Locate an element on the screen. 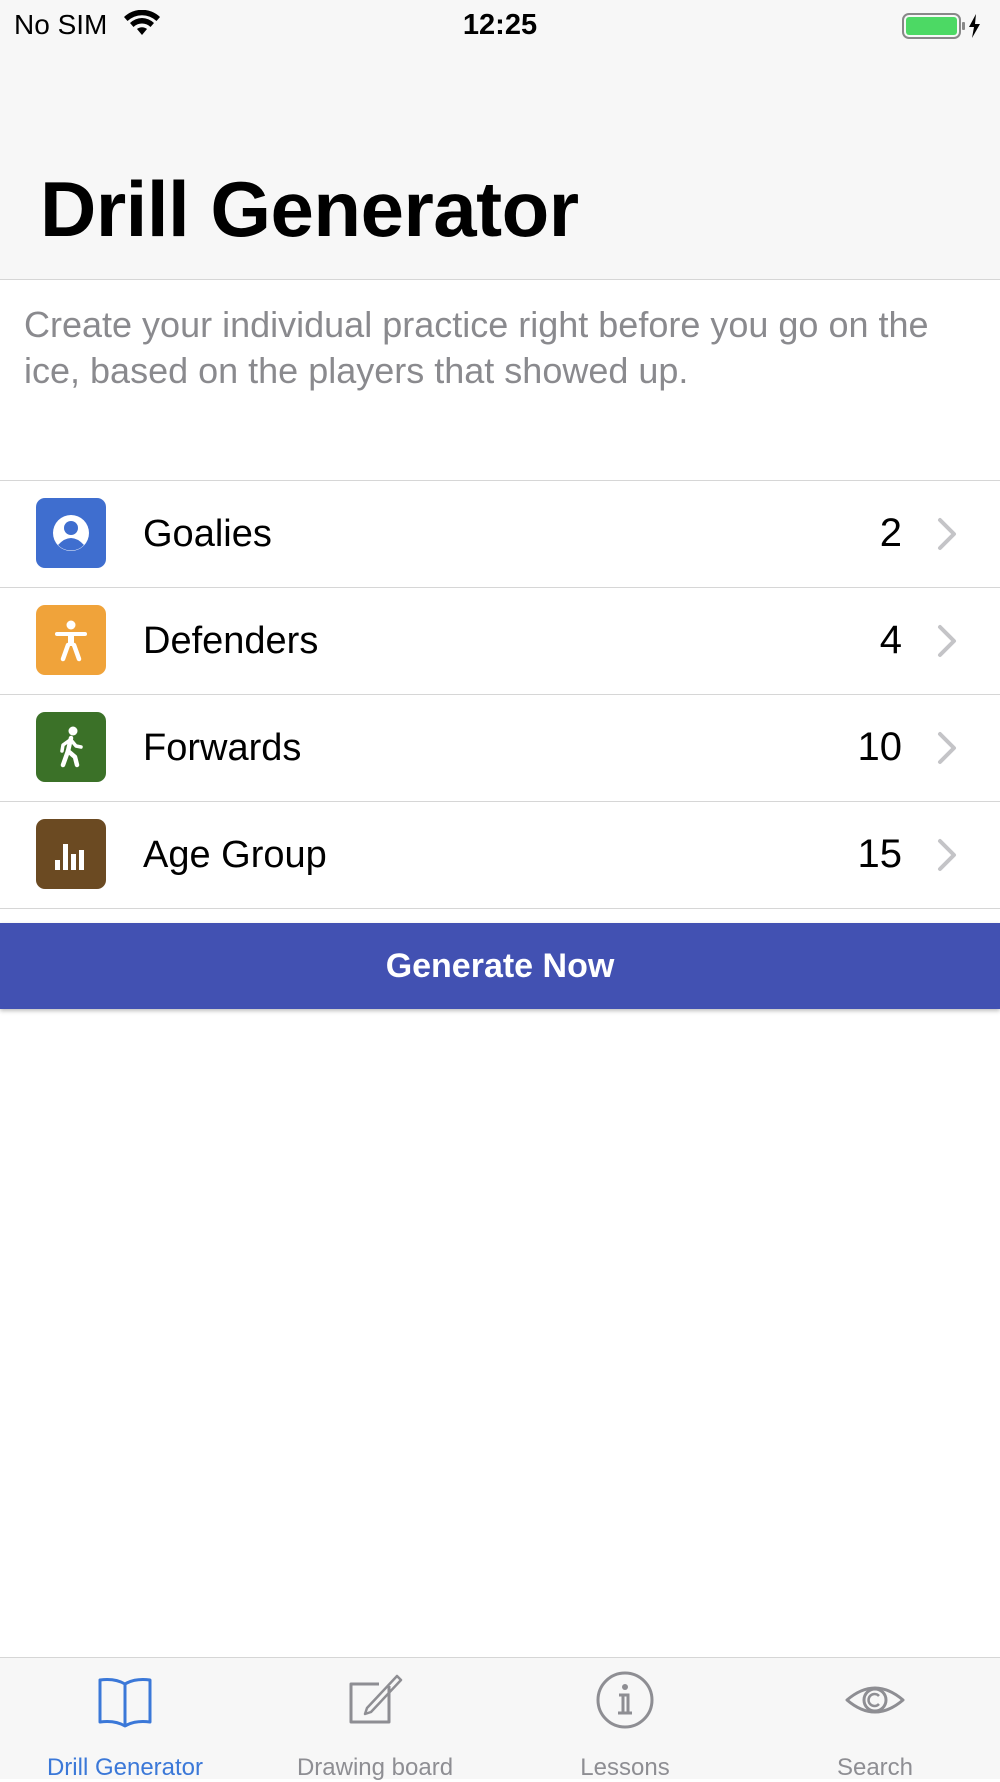 The width and height of the screenshot is (1000, 1782). accessibility-icon is located at coordinates (71, 640).